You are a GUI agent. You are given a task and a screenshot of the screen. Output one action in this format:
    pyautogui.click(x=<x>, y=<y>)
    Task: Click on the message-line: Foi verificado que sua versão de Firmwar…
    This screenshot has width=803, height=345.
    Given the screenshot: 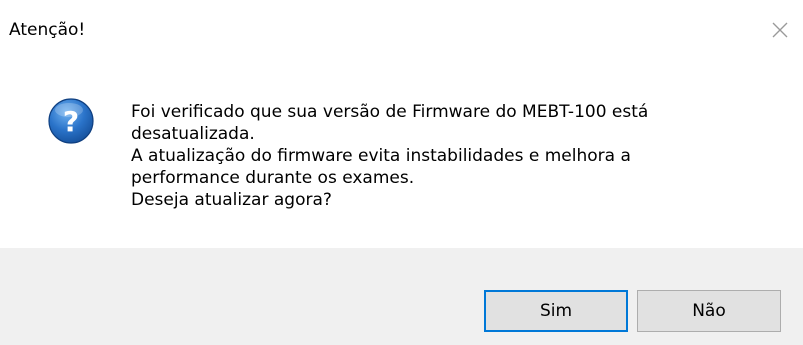 What is the action you would take?
    pyautogui.click(x=390, y=112)
    